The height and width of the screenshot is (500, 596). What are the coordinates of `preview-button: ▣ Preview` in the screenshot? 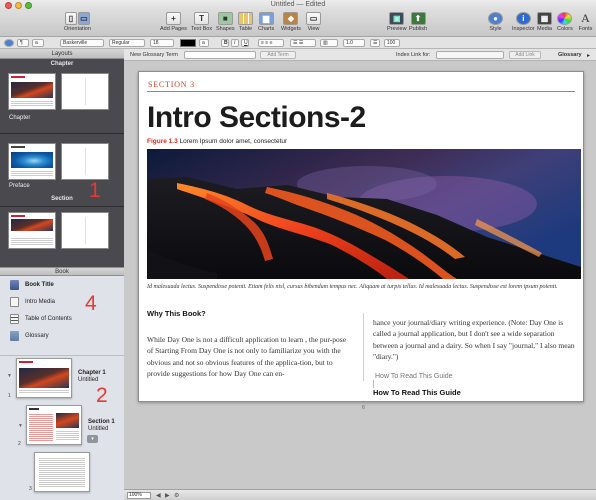 It's located at (397, 22).